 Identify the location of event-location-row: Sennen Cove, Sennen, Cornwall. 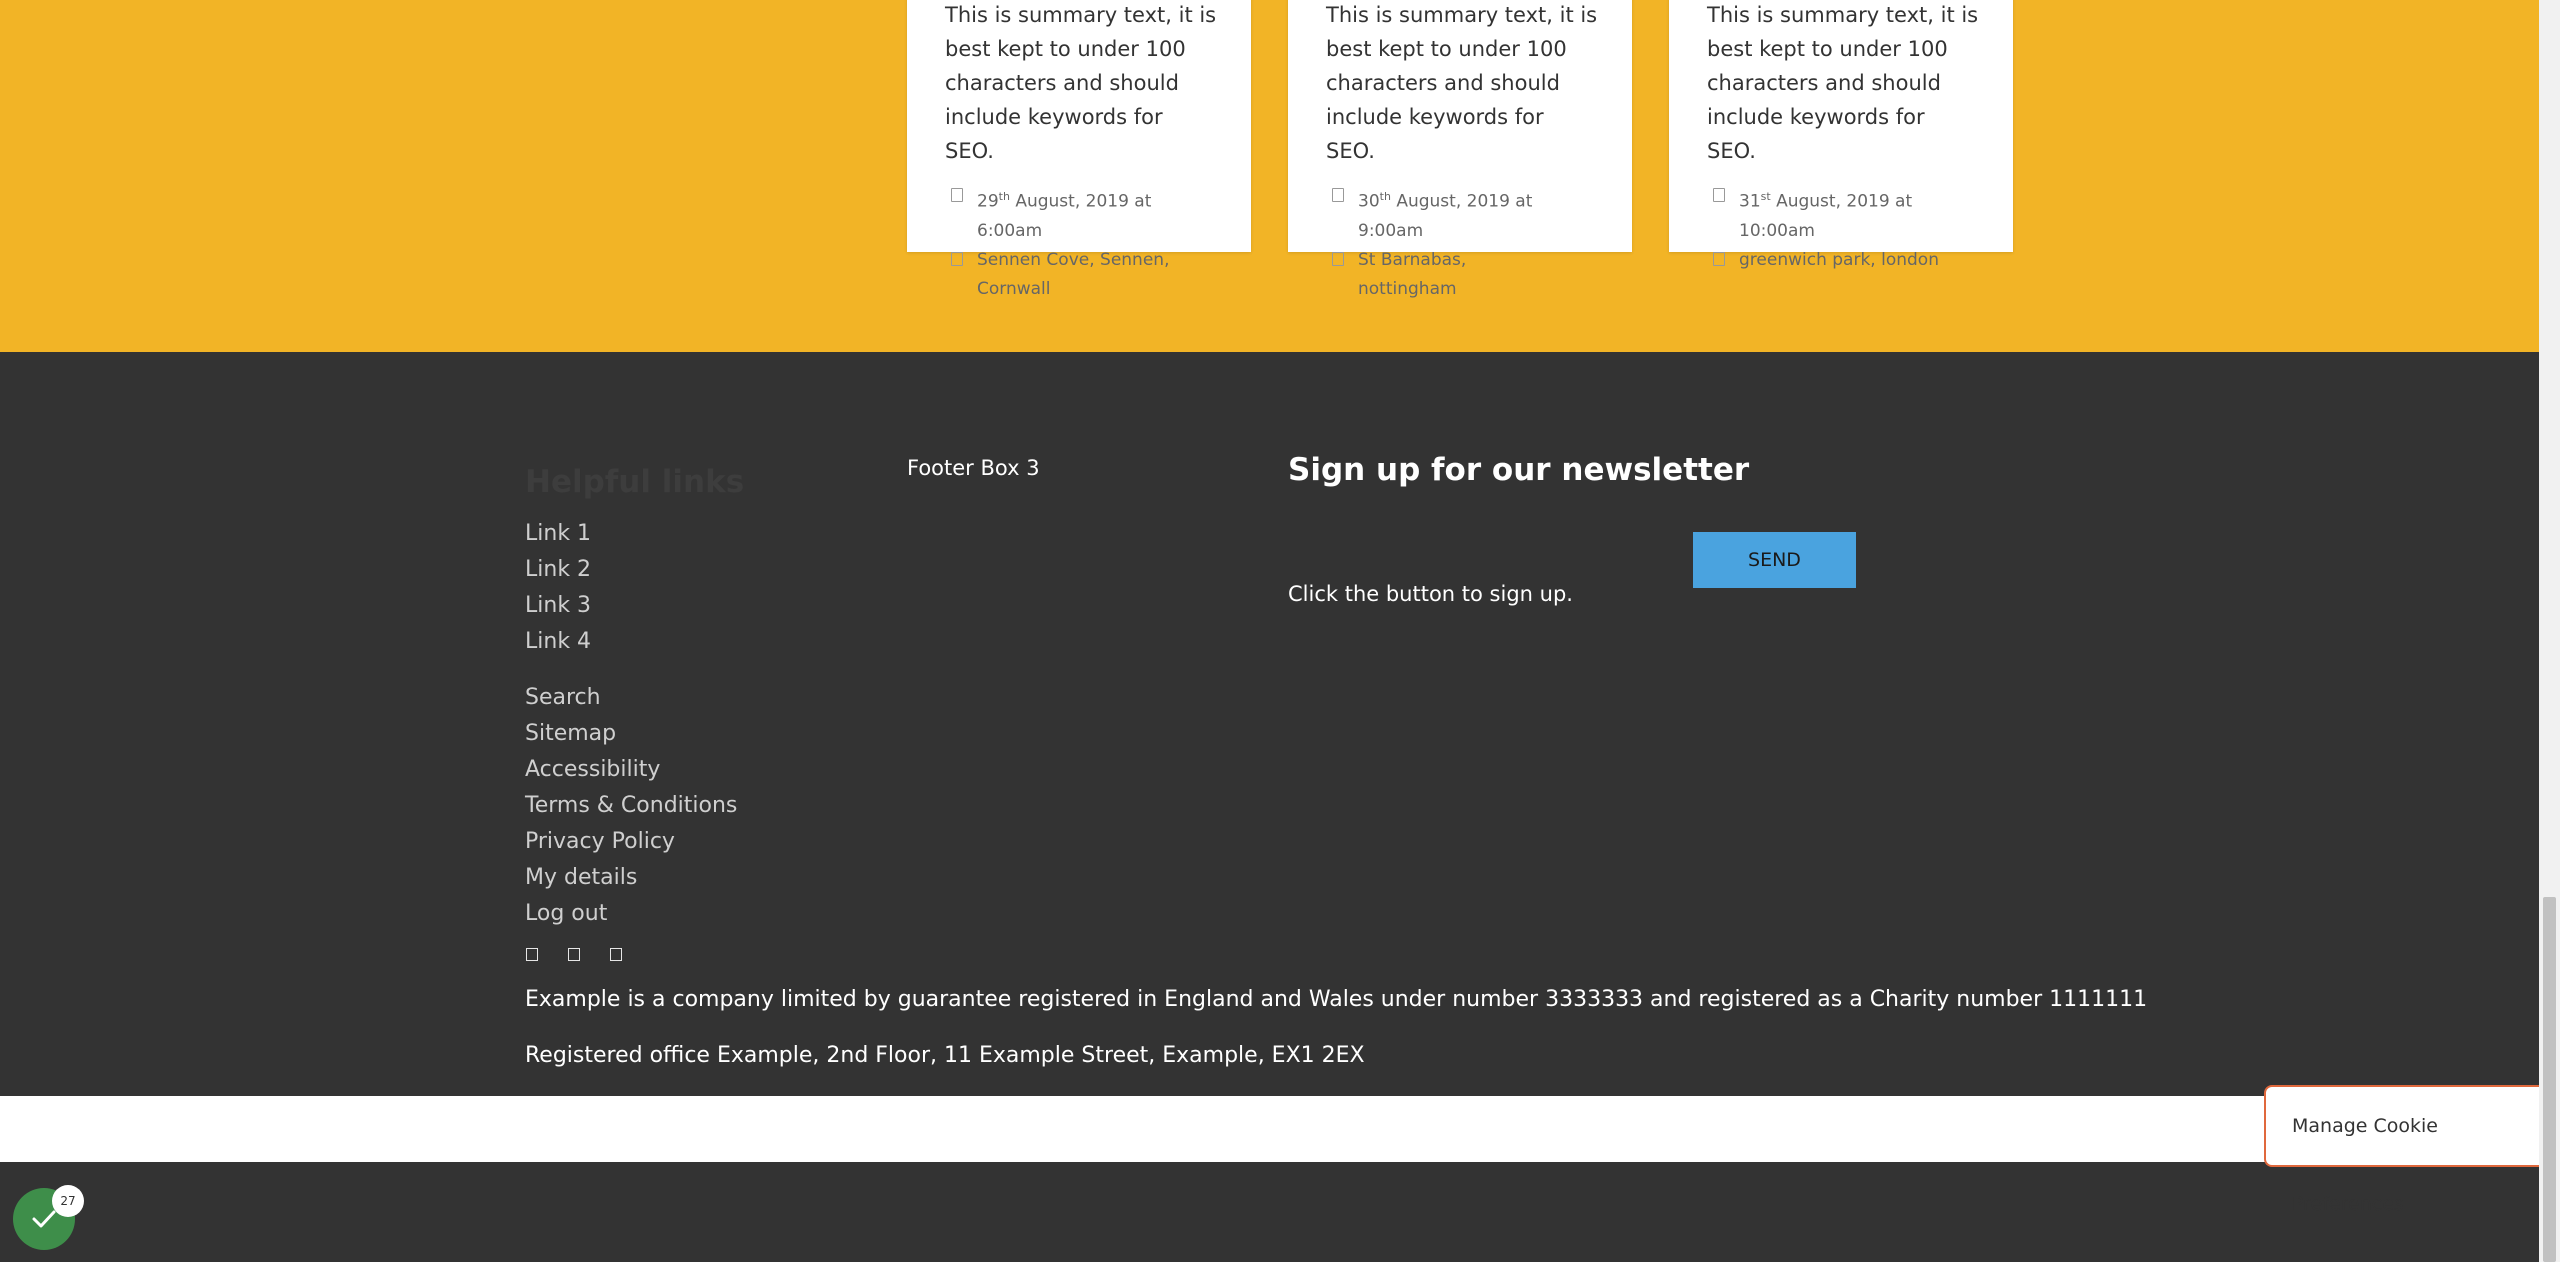
(1079, 275).